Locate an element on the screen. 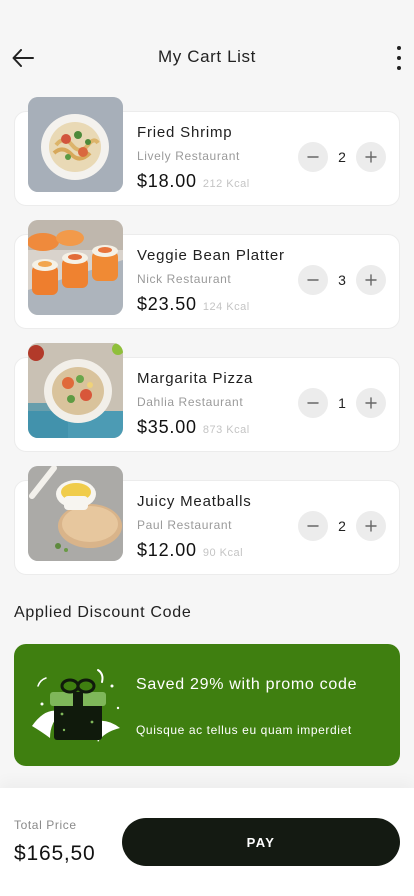  item-kcal: 124 Kcal is located at coordinates (226, 307).